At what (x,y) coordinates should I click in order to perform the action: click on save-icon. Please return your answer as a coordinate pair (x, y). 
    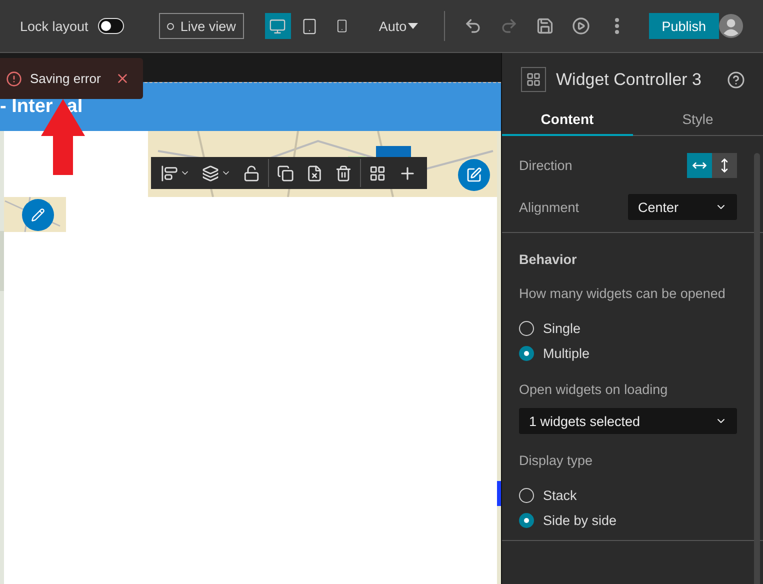
    Looking at the image, I should click on (545, 26).